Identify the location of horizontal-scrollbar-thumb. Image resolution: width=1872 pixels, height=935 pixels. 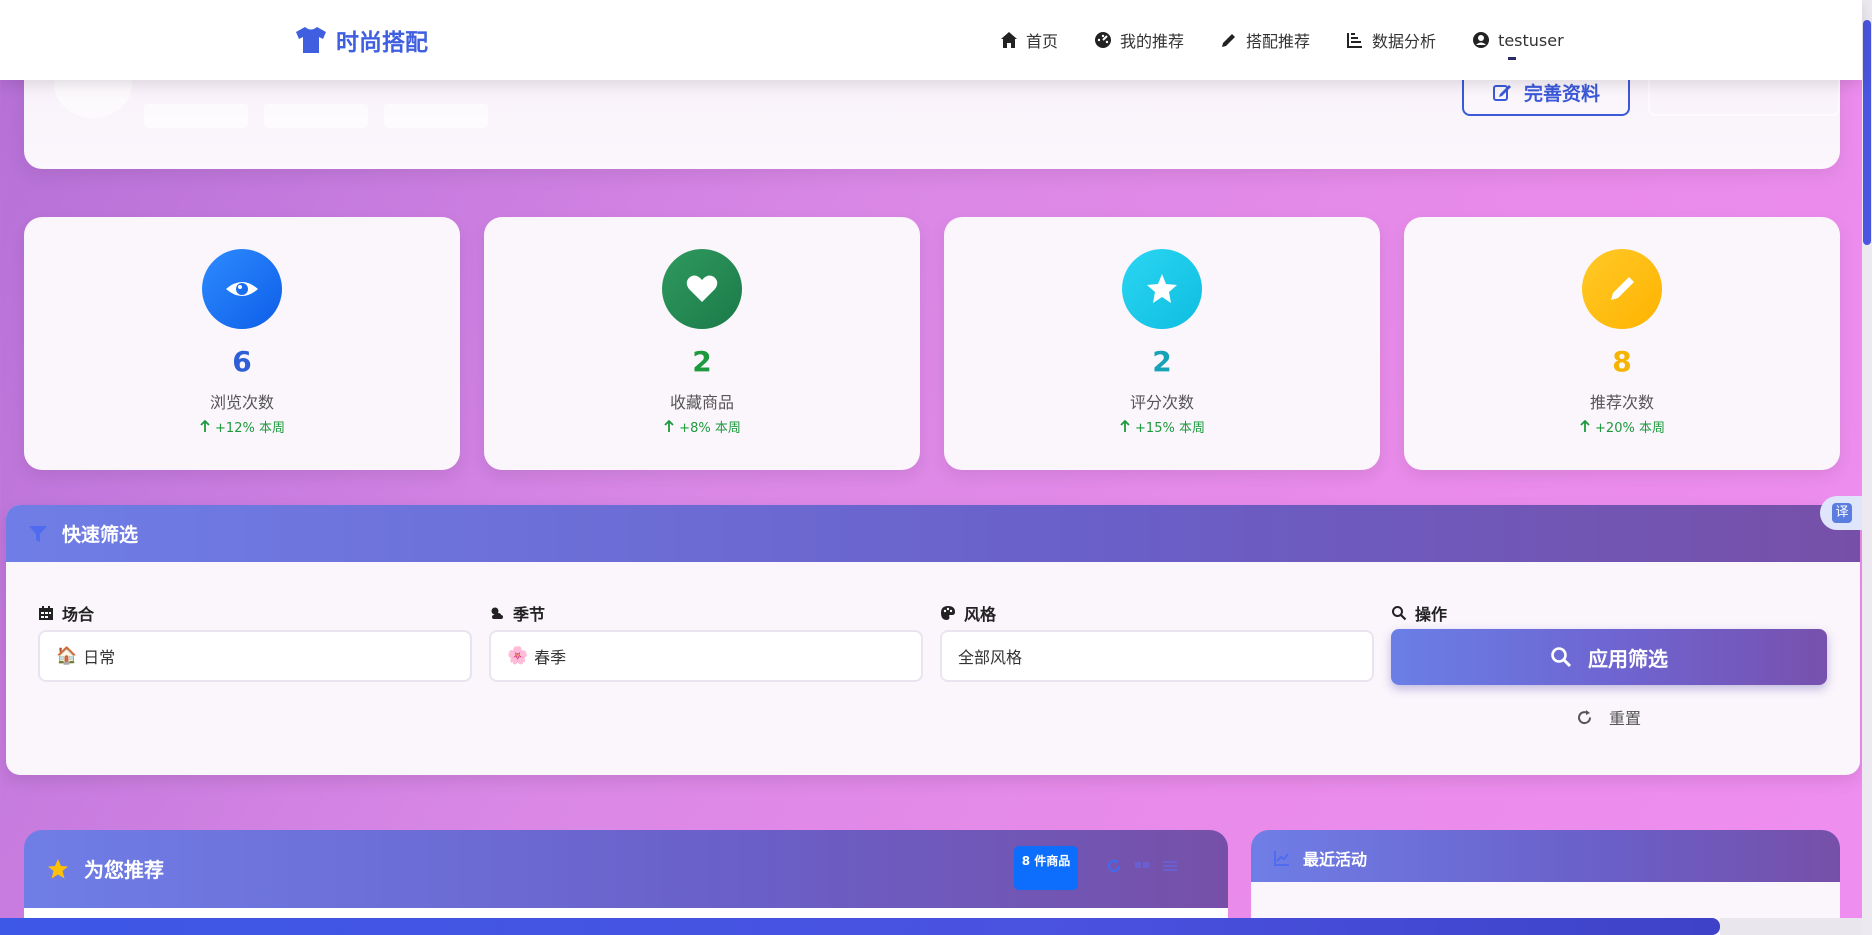
(860, 926).